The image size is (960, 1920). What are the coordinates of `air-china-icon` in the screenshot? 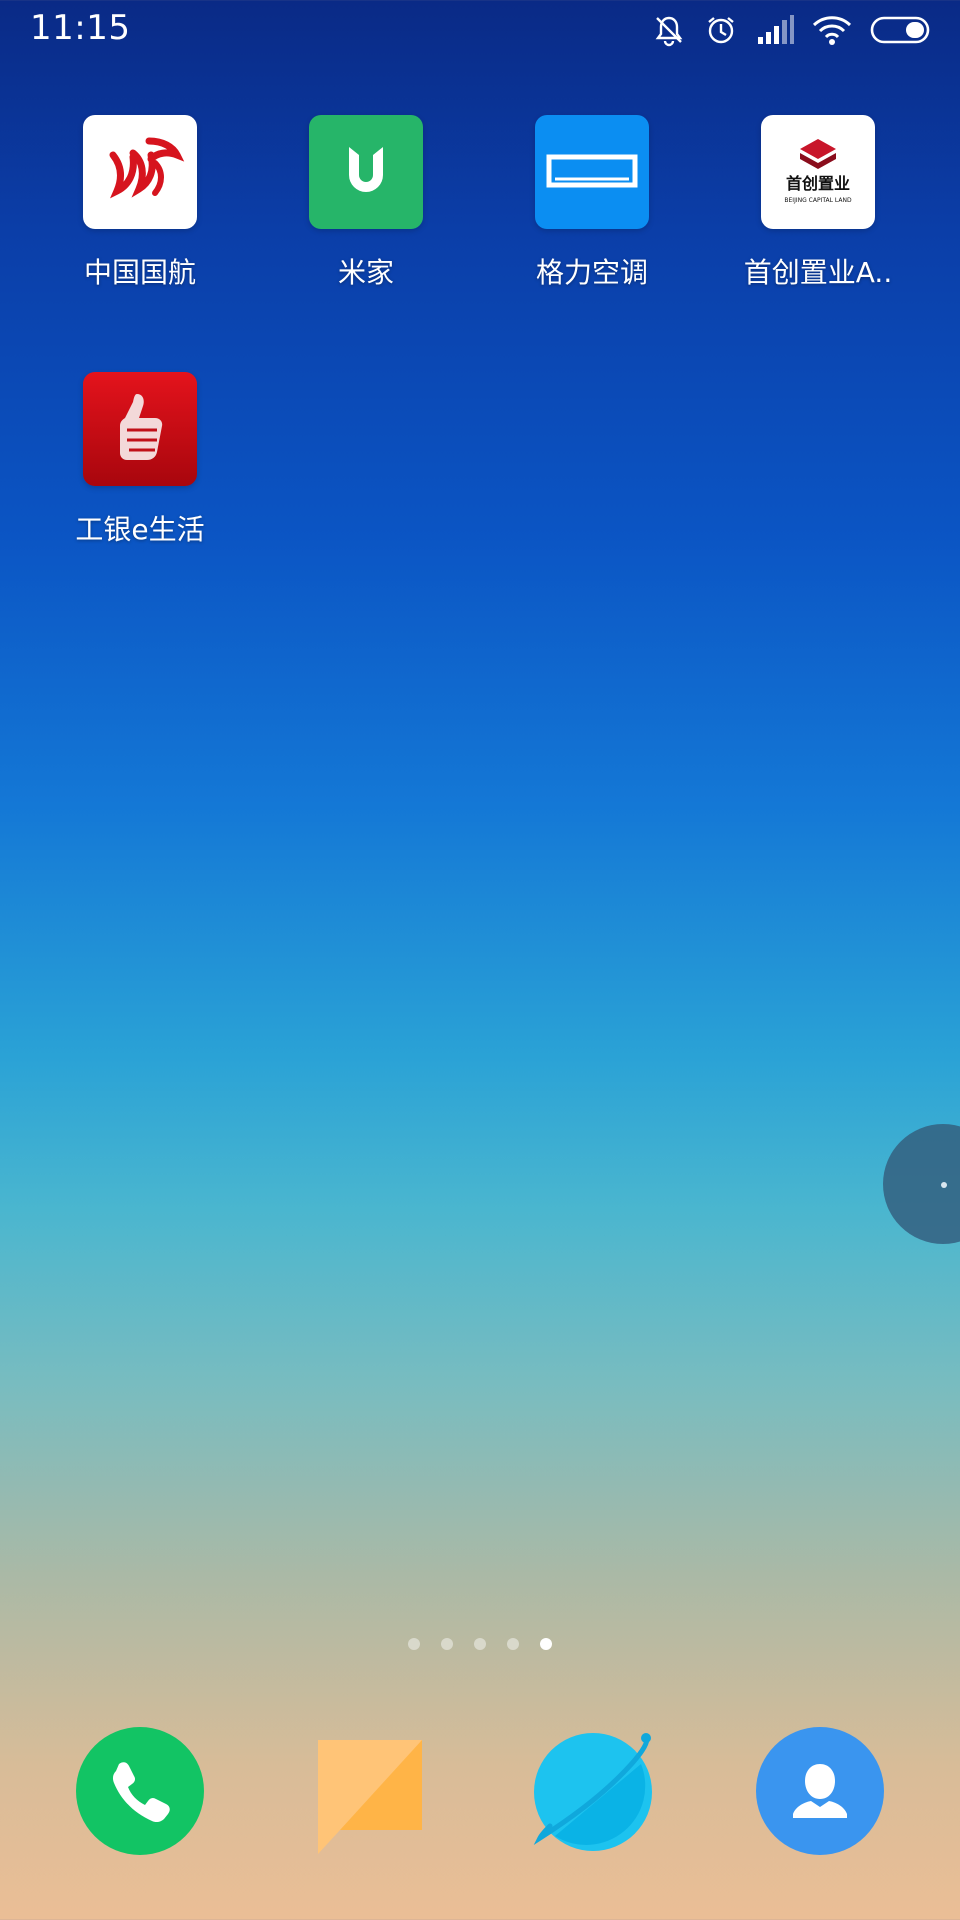 It's located at (140, 172).